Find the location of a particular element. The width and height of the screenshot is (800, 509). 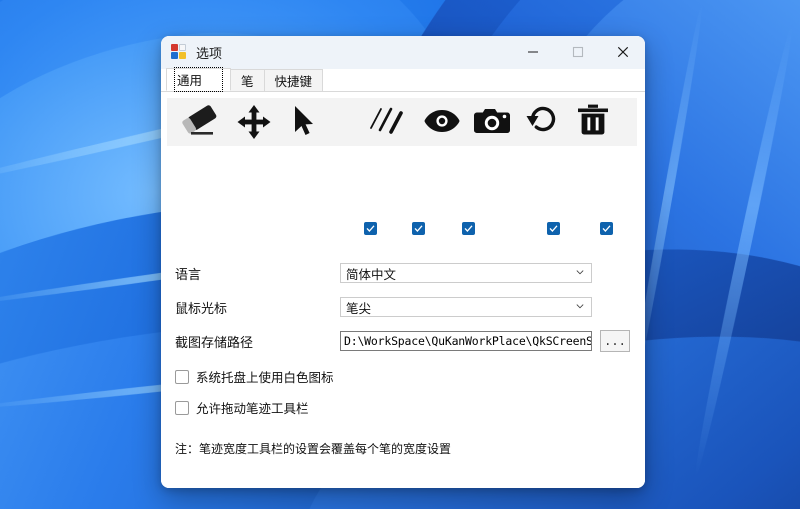

tool-checkbox-row is located at coordinates (396, 230).